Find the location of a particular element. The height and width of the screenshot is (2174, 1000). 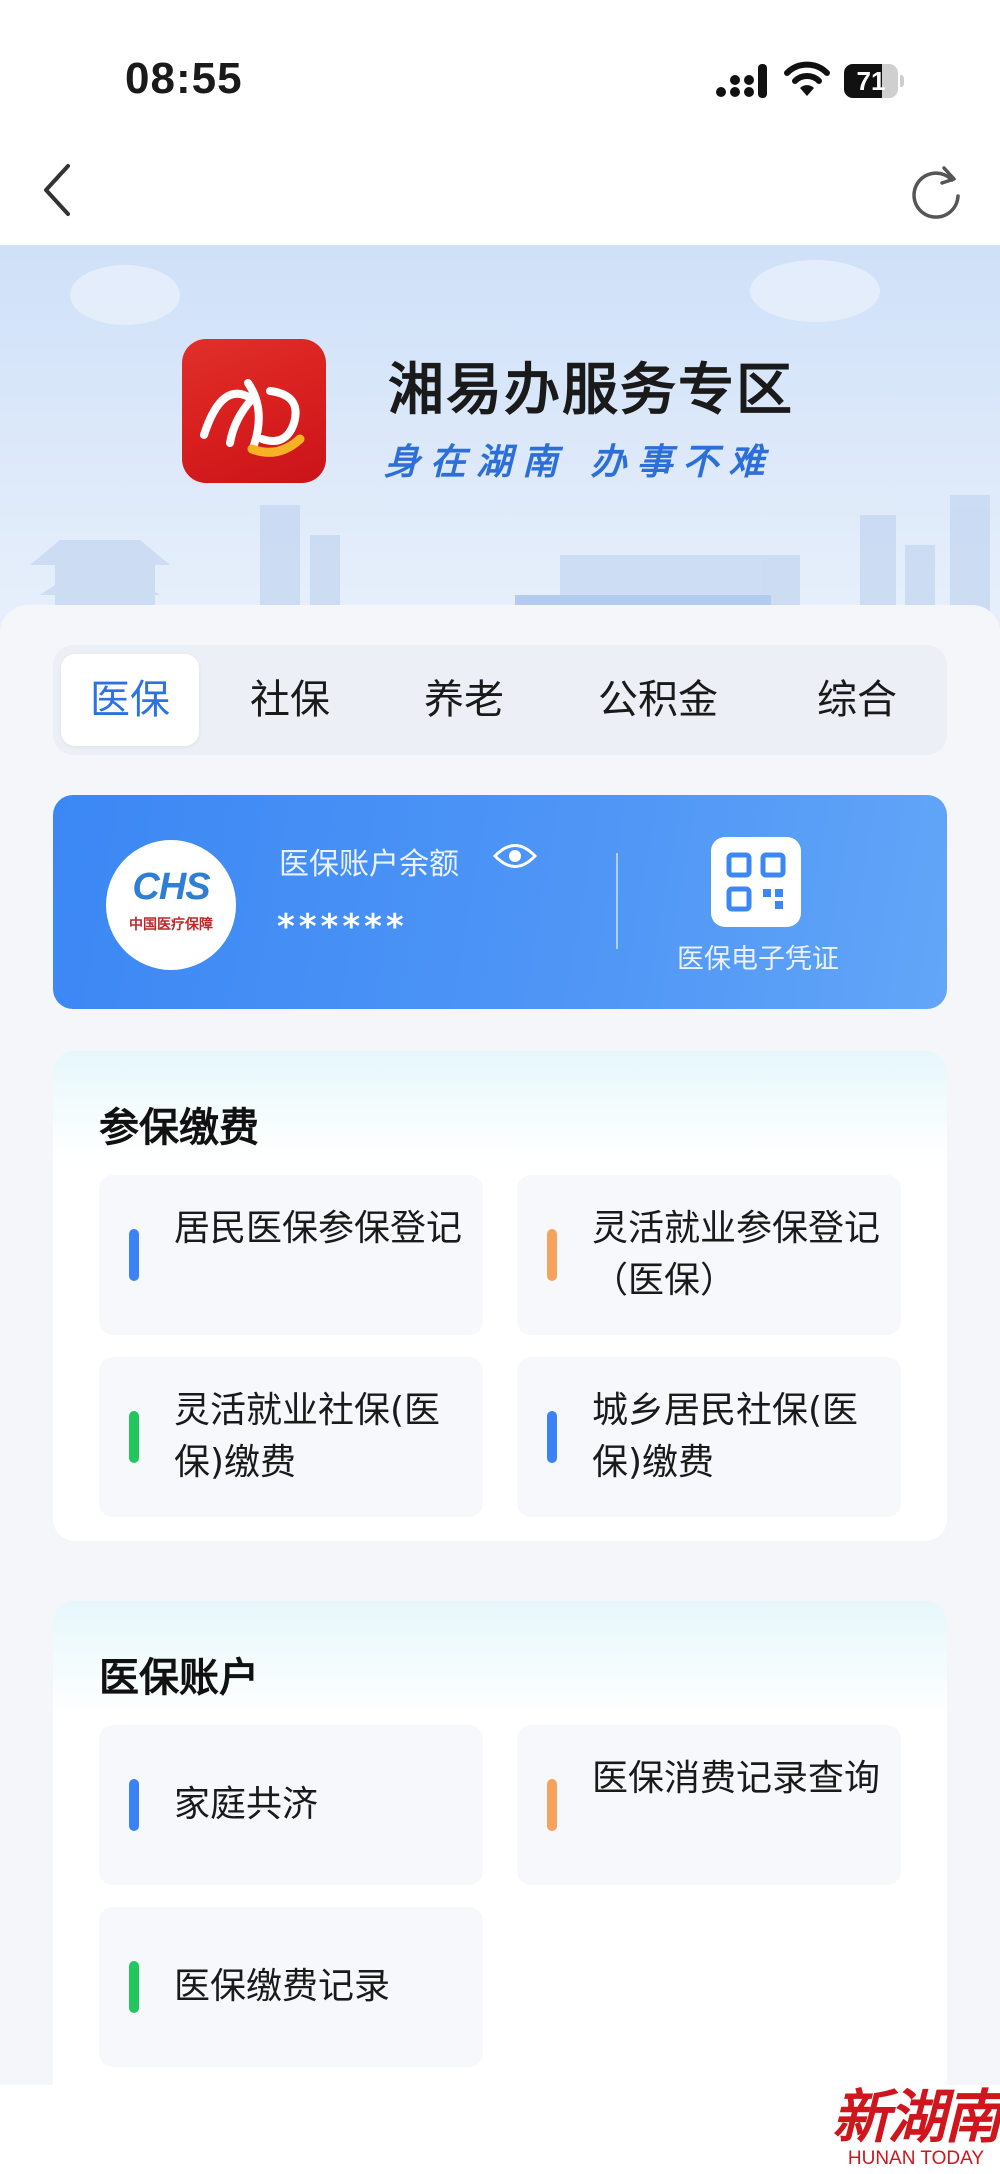

item-label: 居民医保参保登记 is located at coordinates (318, 1228).